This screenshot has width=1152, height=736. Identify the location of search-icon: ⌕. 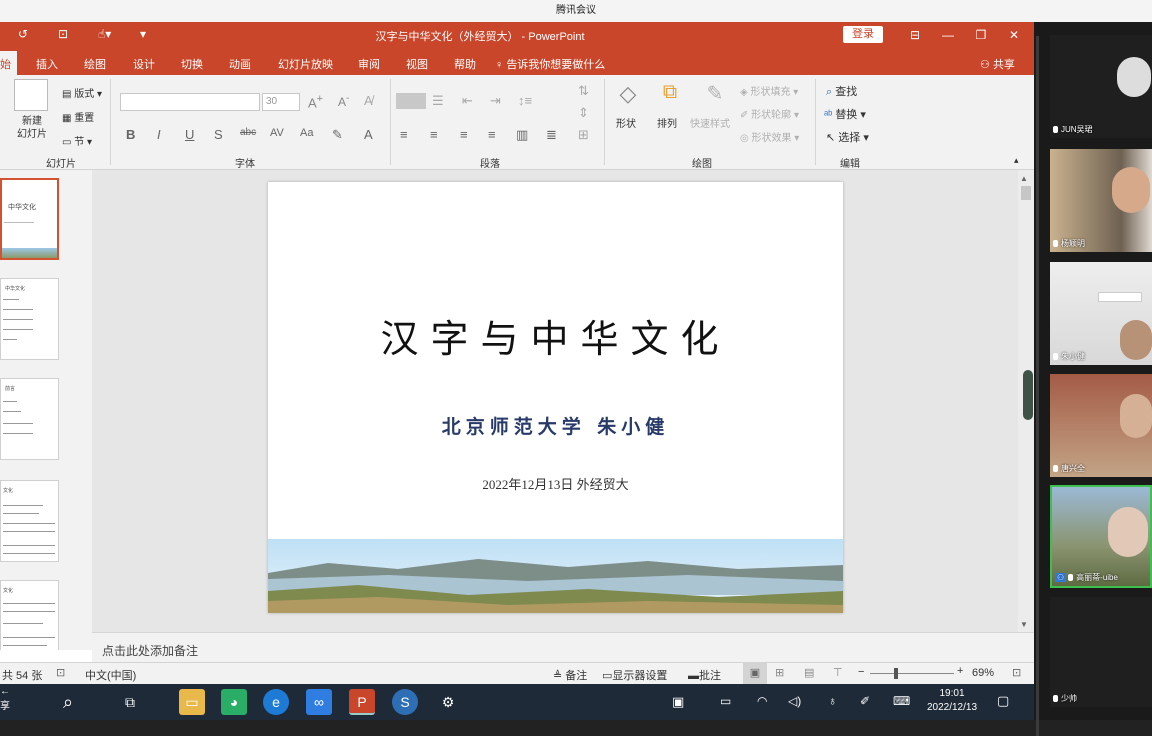
(68, 702).